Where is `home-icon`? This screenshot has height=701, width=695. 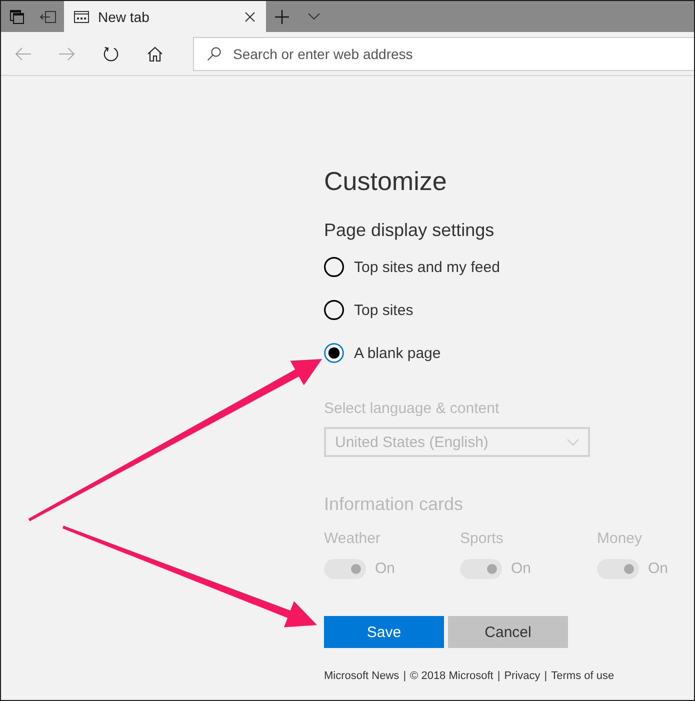
home-icon is located at coordinates (155, 54).